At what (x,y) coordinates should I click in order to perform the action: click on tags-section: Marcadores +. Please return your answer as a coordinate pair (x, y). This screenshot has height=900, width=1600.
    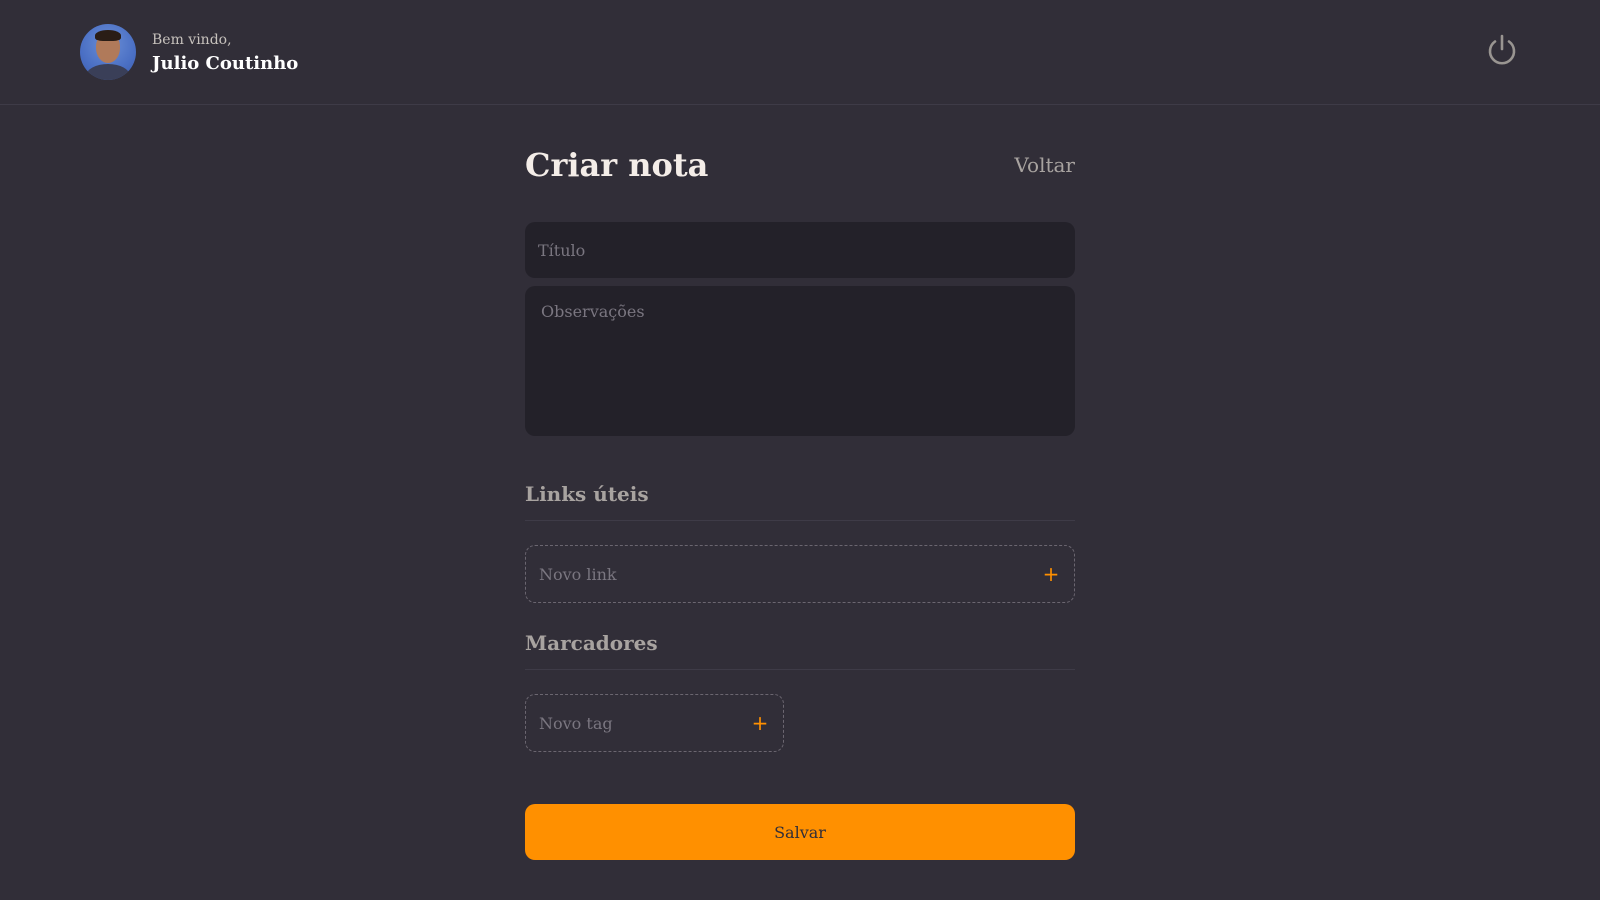
    Looking at the image, I should click on (800, 691).